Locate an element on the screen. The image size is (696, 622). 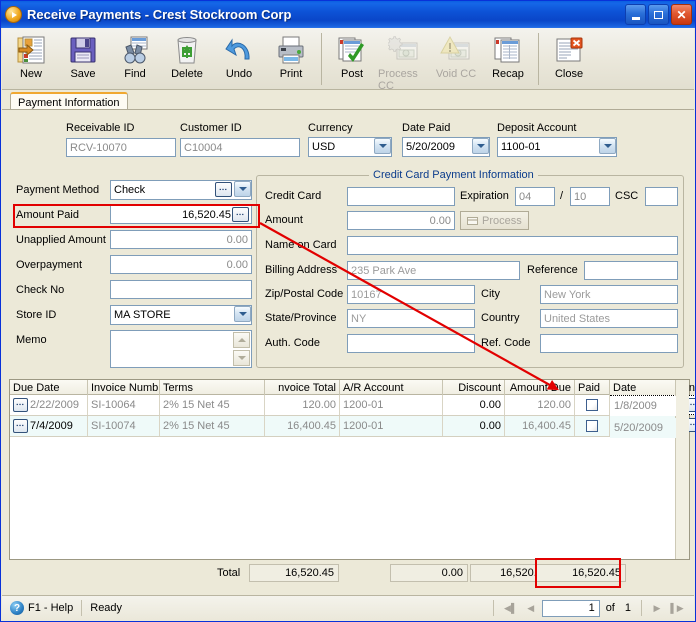
receivable-id-field: RCV-10070 is located at coordinates (121, 147).